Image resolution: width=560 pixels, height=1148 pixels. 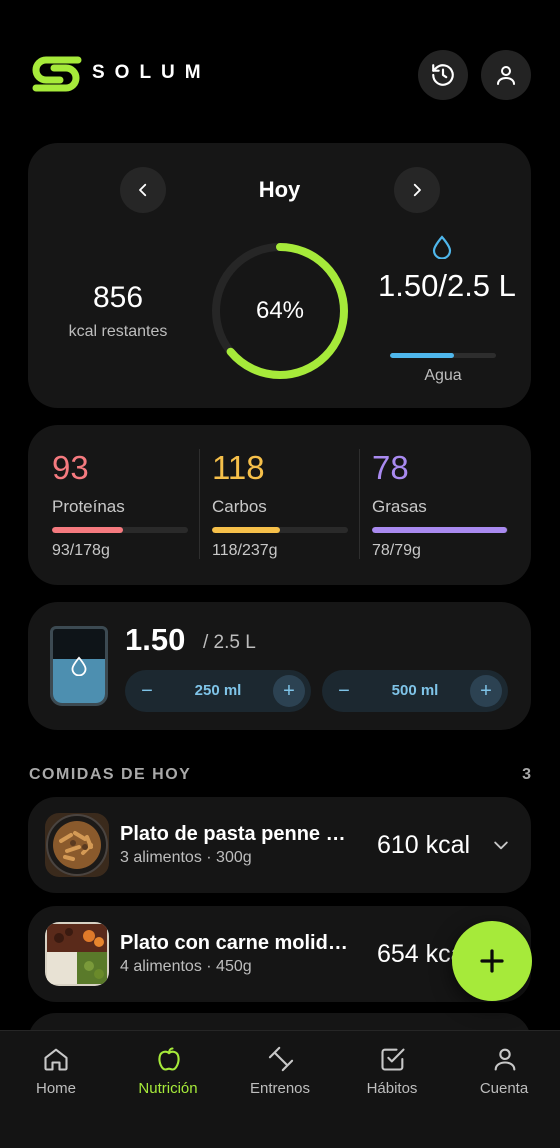 What do you see at coordinates (393, 1059) in the screenshot?
I see `checkbox-icon` at bounding box center [393, 1059].